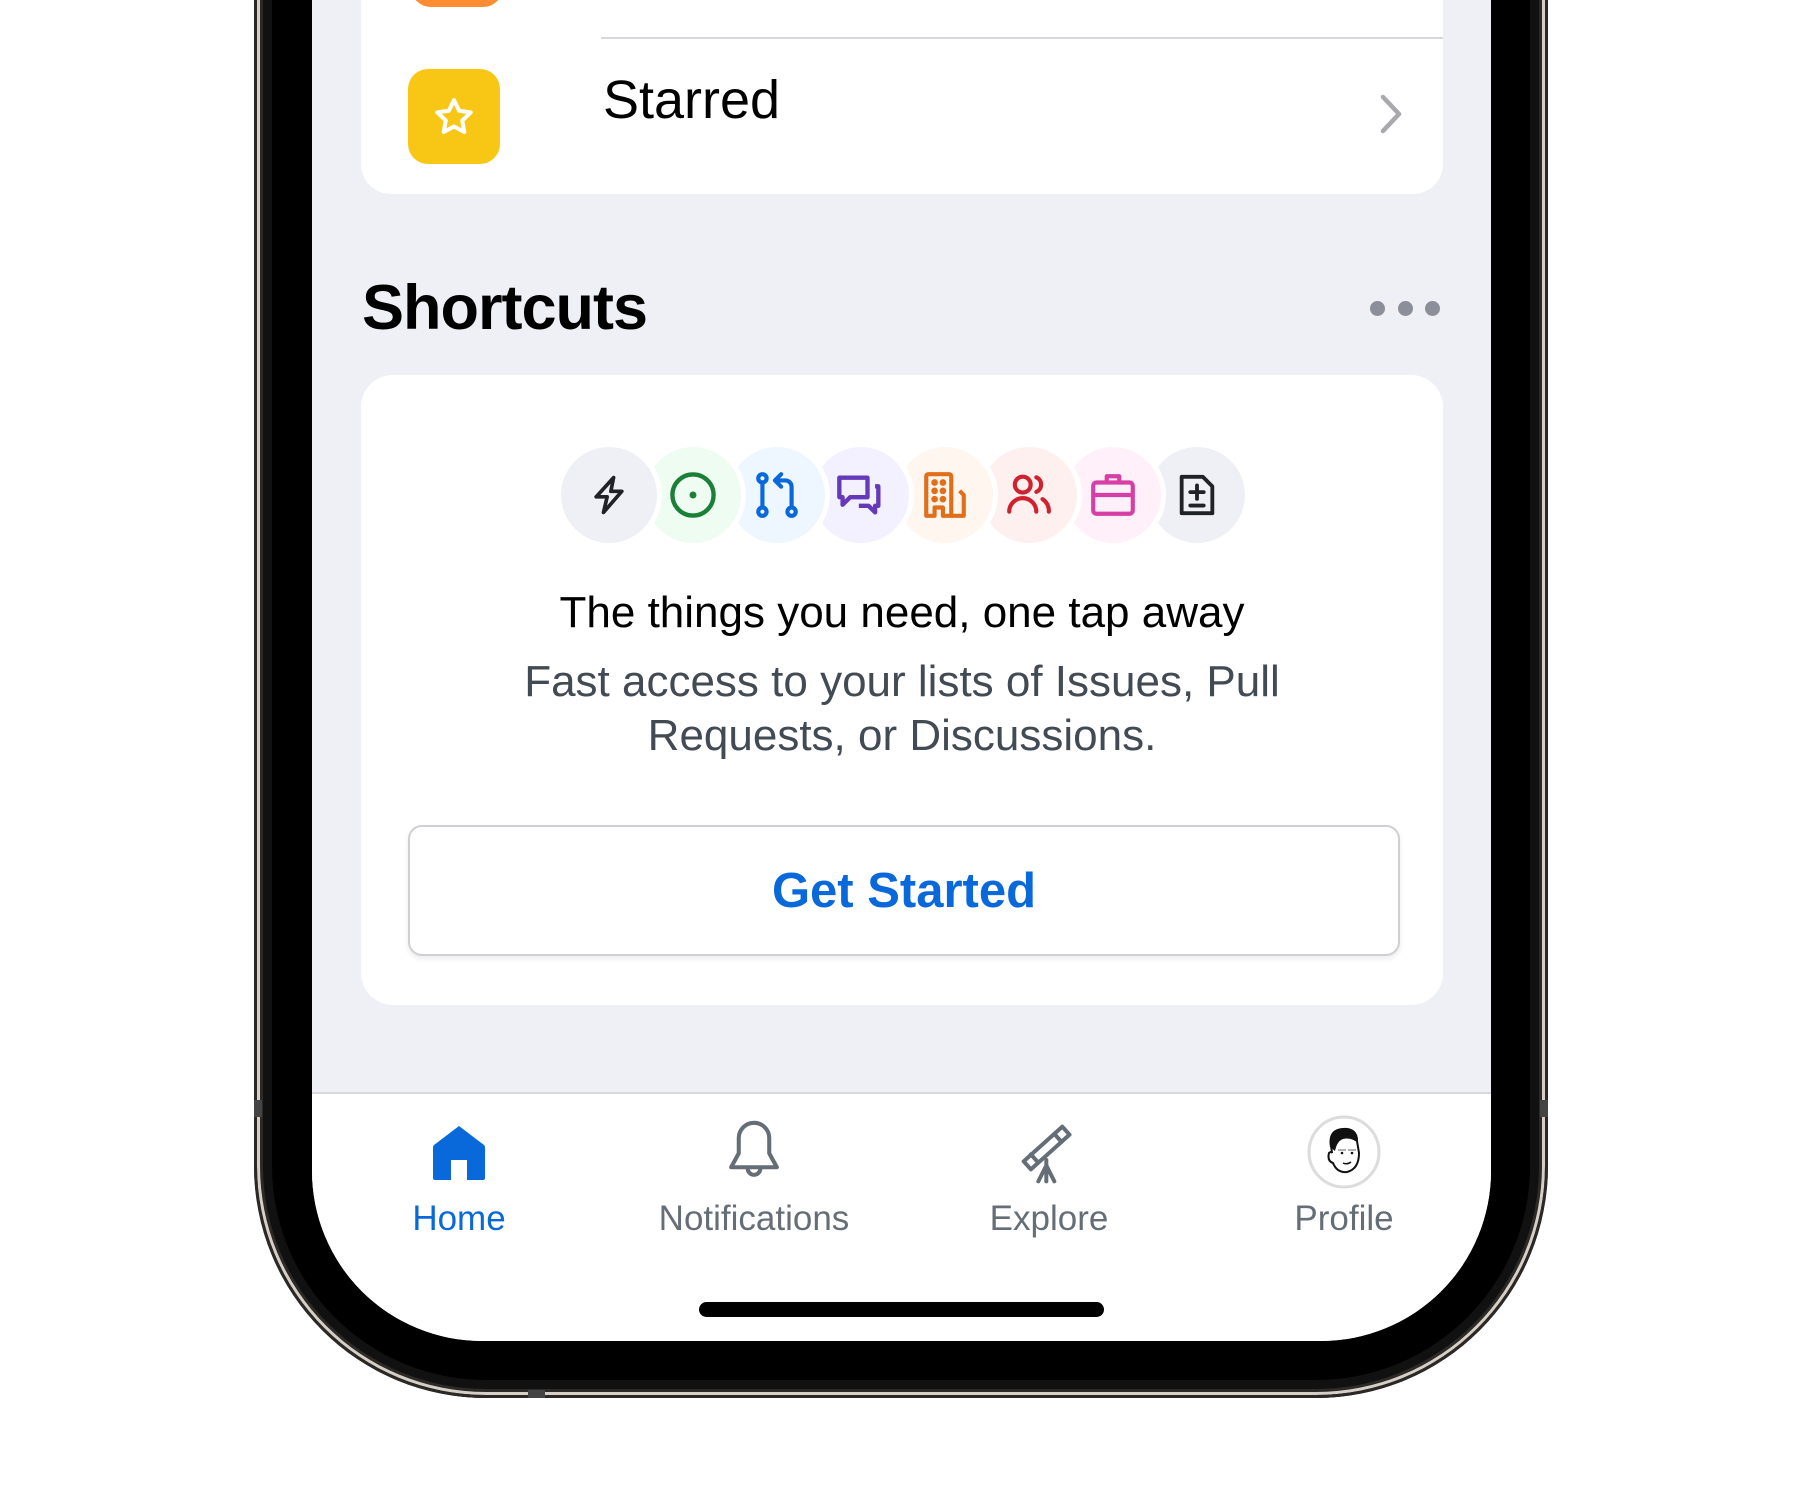  What do you see at coordinates (1046, 1154) in the screenshot?
I see `telescope-icon` at bounding box center [1046, 1154].